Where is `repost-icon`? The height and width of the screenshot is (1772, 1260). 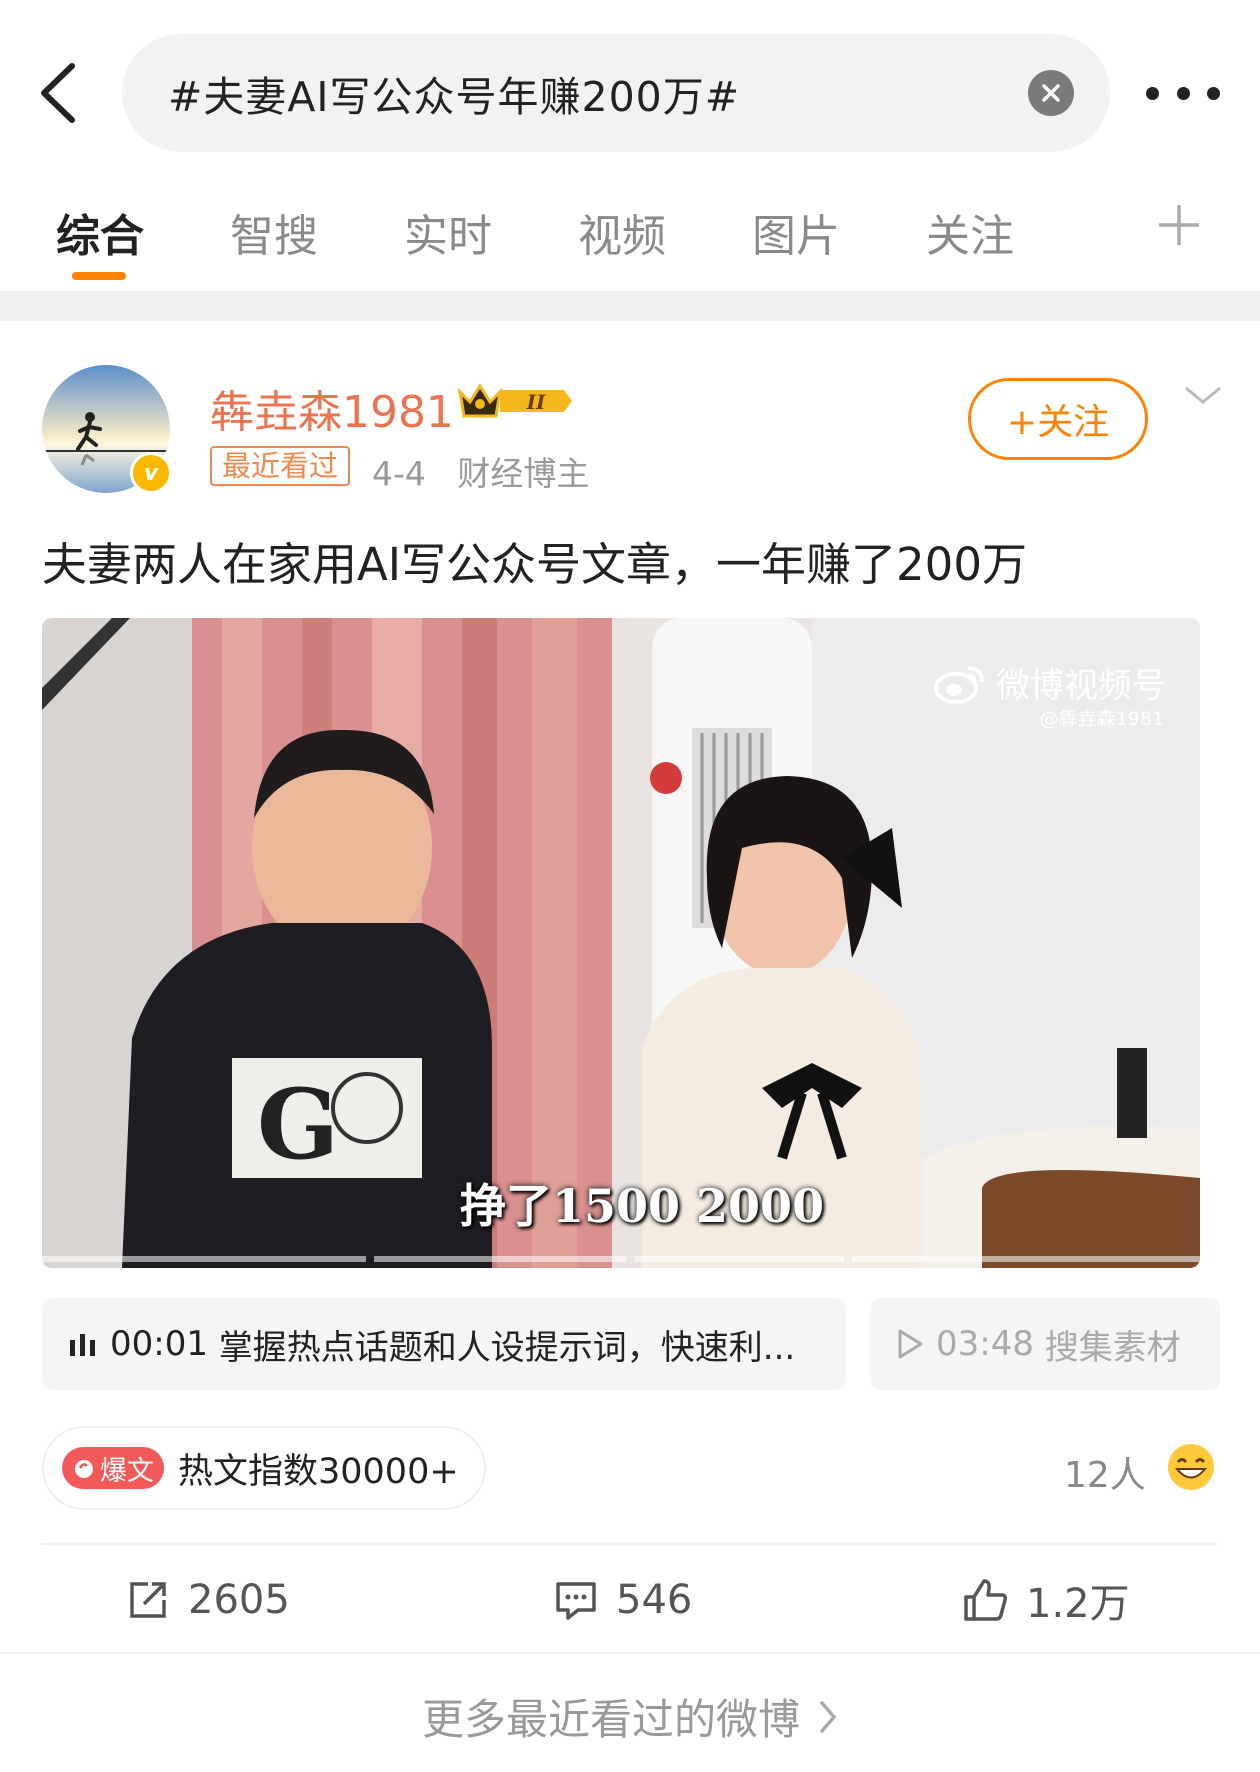 repost-icon is located at coordinates (148, 1600).